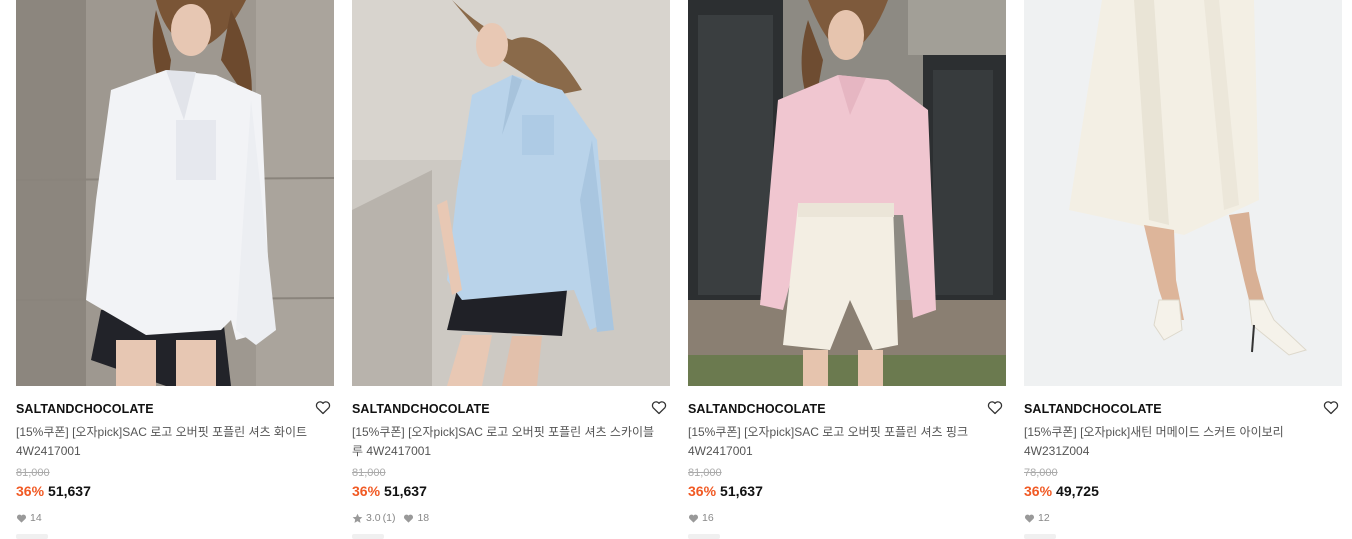 Image resolution: width=1352 pixels, height=539 pixels. I want to click on product-stats: 14, so click(33, 518).